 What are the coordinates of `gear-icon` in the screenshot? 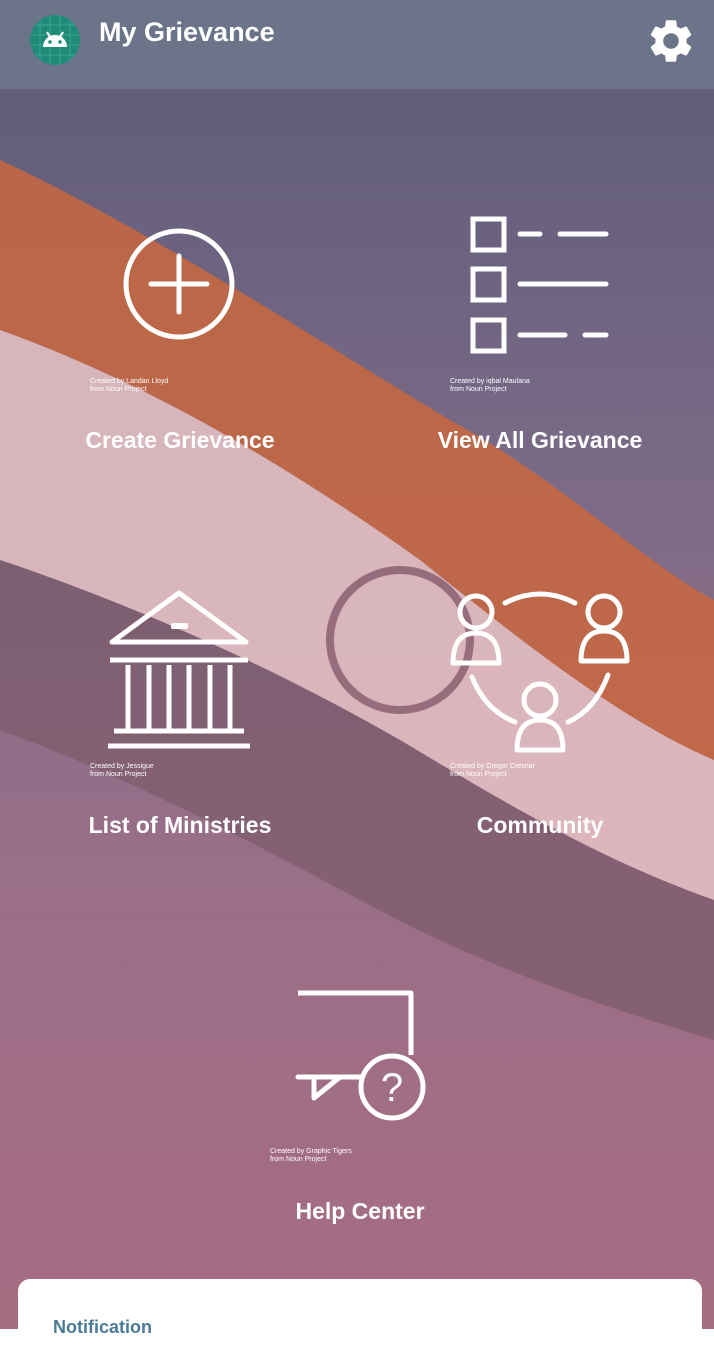 It's located at (671, 41).